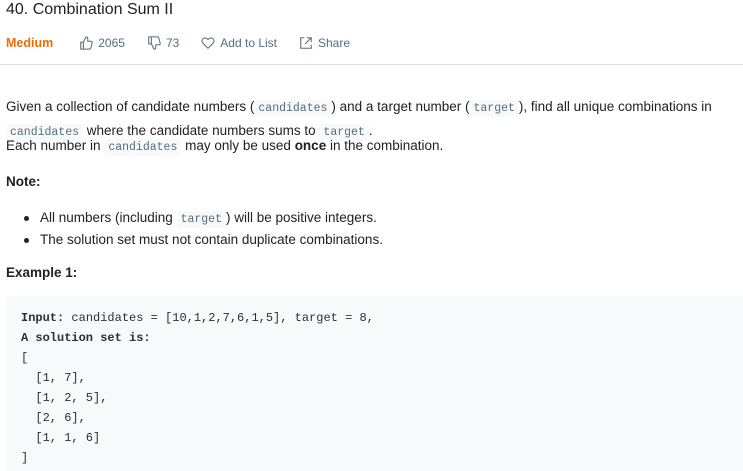  What do you see at coordinates (306, 43) in the screenshot?
I see `share-icon` at bounding box center [306, 43].